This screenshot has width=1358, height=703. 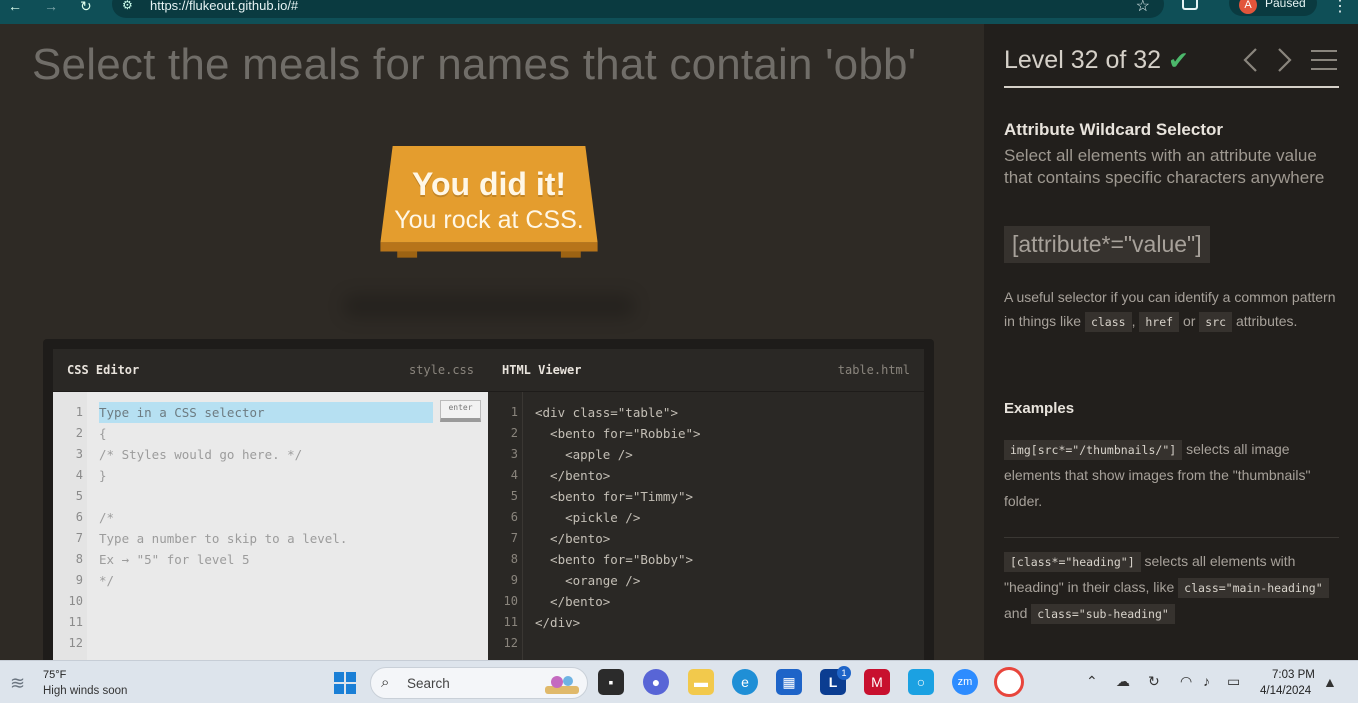 I want to click on level-progress-fill, so click(x=1171, y=87).